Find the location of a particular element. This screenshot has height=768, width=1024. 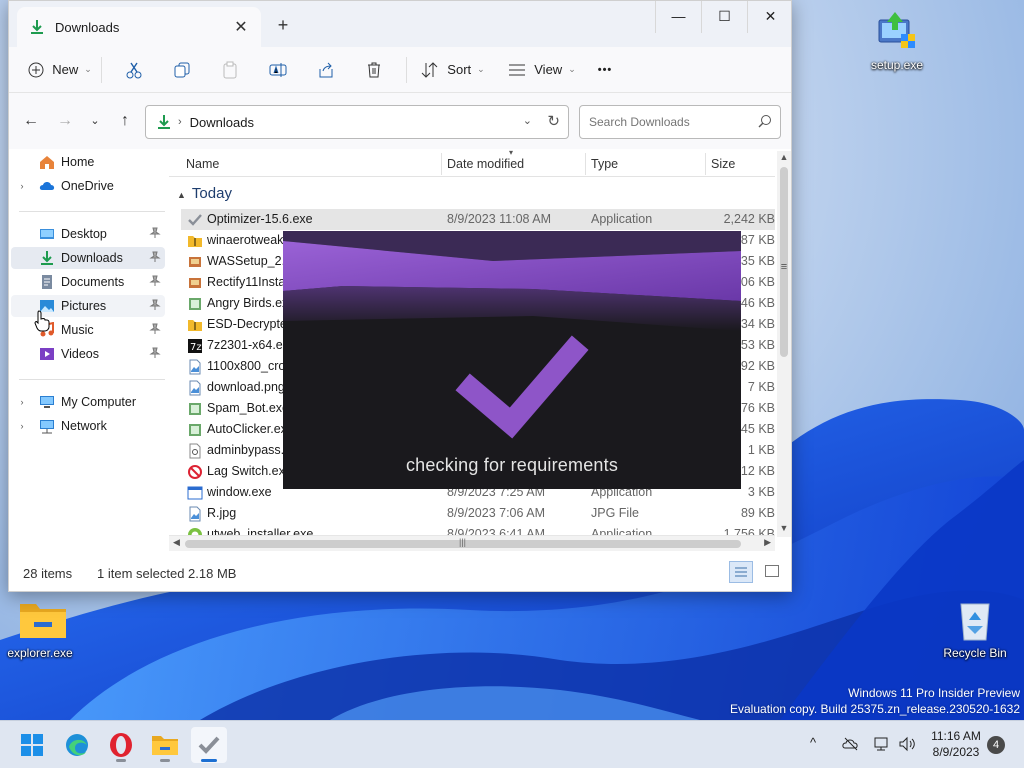

tray-overflow-button: ^ is located at coordinates (813, 742).